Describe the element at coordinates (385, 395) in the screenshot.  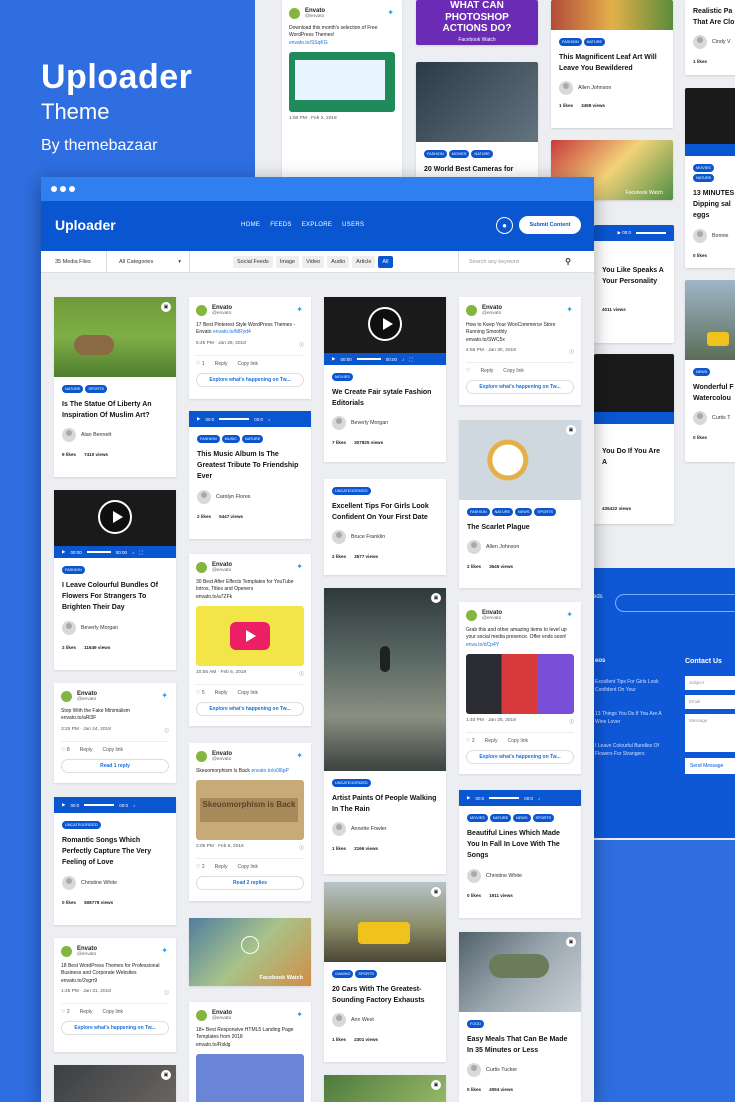
I see `card-title: We Create Fair sytale Fashion Editorials` at that location.